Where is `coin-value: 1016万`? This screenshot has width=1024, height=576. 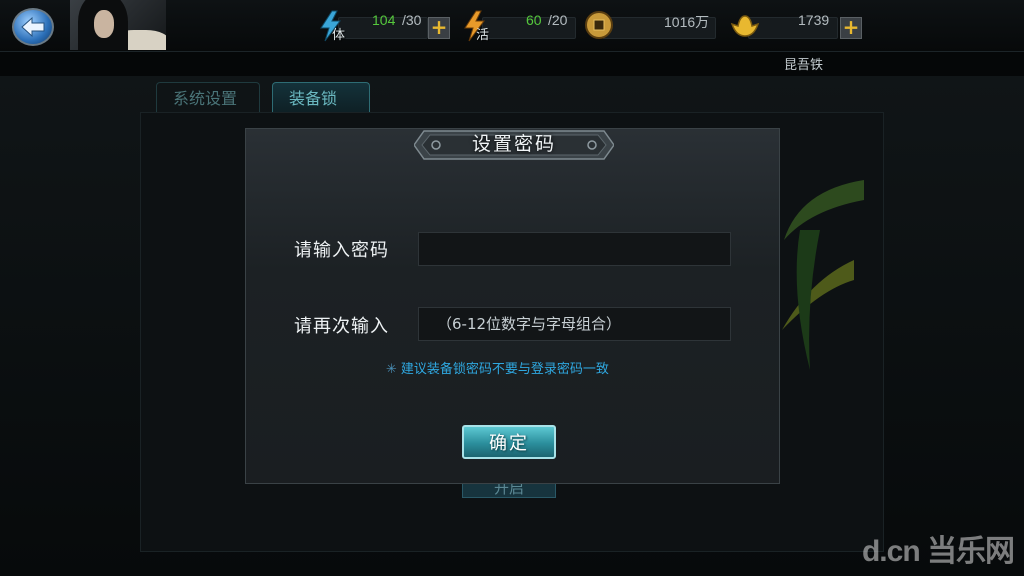
coin-value: 1016万 is located at coordinates (687, 22).